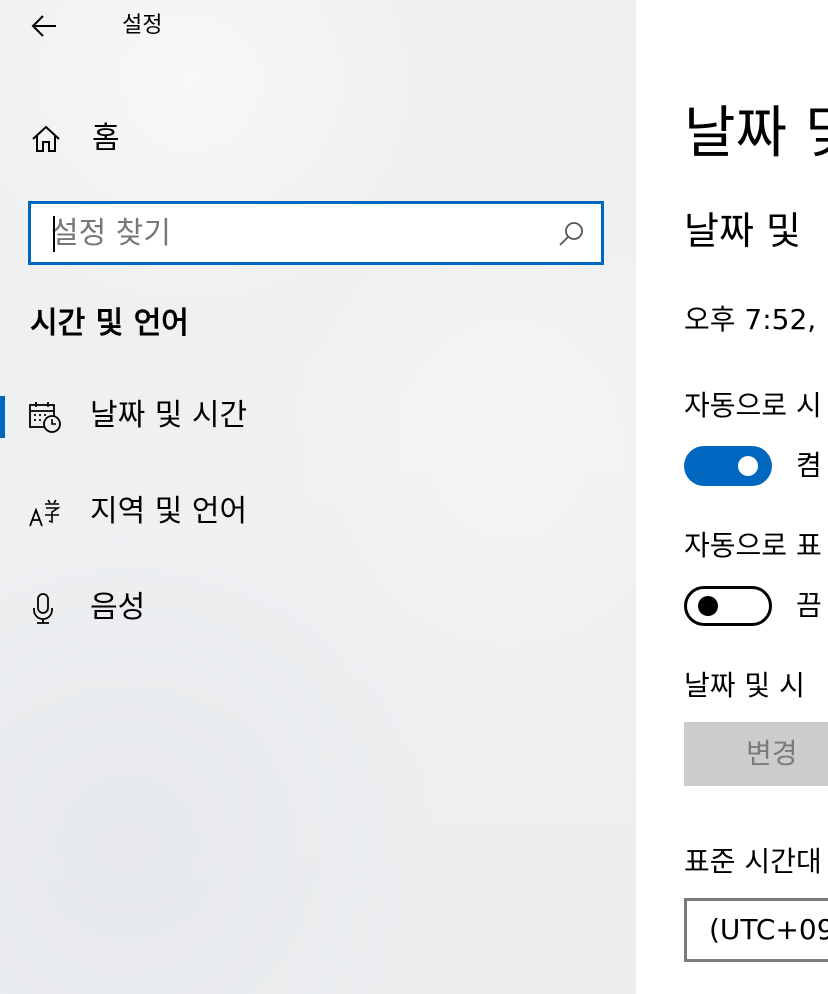  What do you see at coordinates (728, 466) in the screenshot?
I see `auto-time-toggle` at bounding box center [728, 466].